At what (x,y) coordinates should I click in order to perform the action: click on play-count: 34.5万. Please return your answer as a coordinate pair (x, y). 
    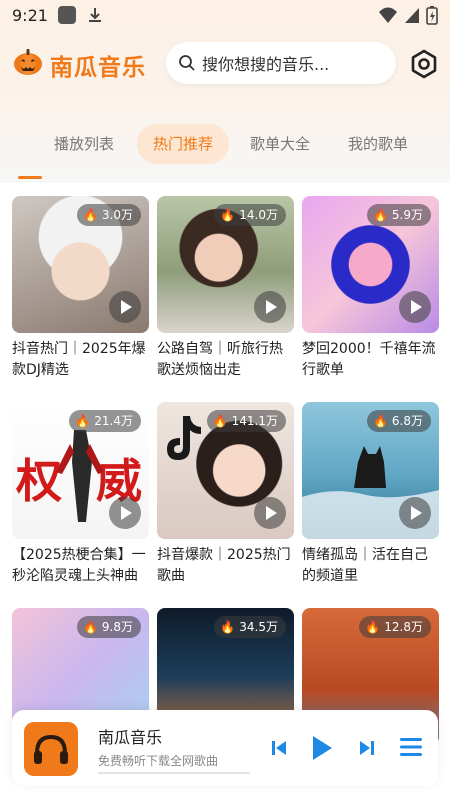
    Looking at the image, I should click on (258, 627).